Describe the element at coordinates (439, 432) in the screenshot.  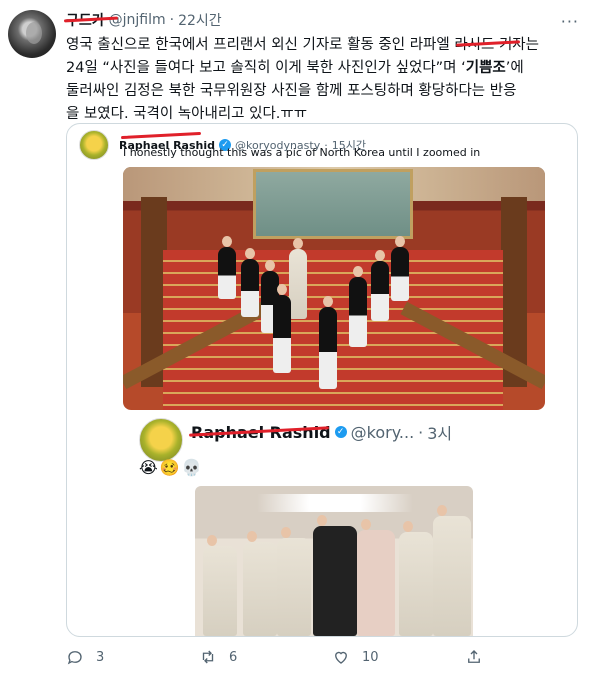
I see `nested-quote-time: 3시` at that location.